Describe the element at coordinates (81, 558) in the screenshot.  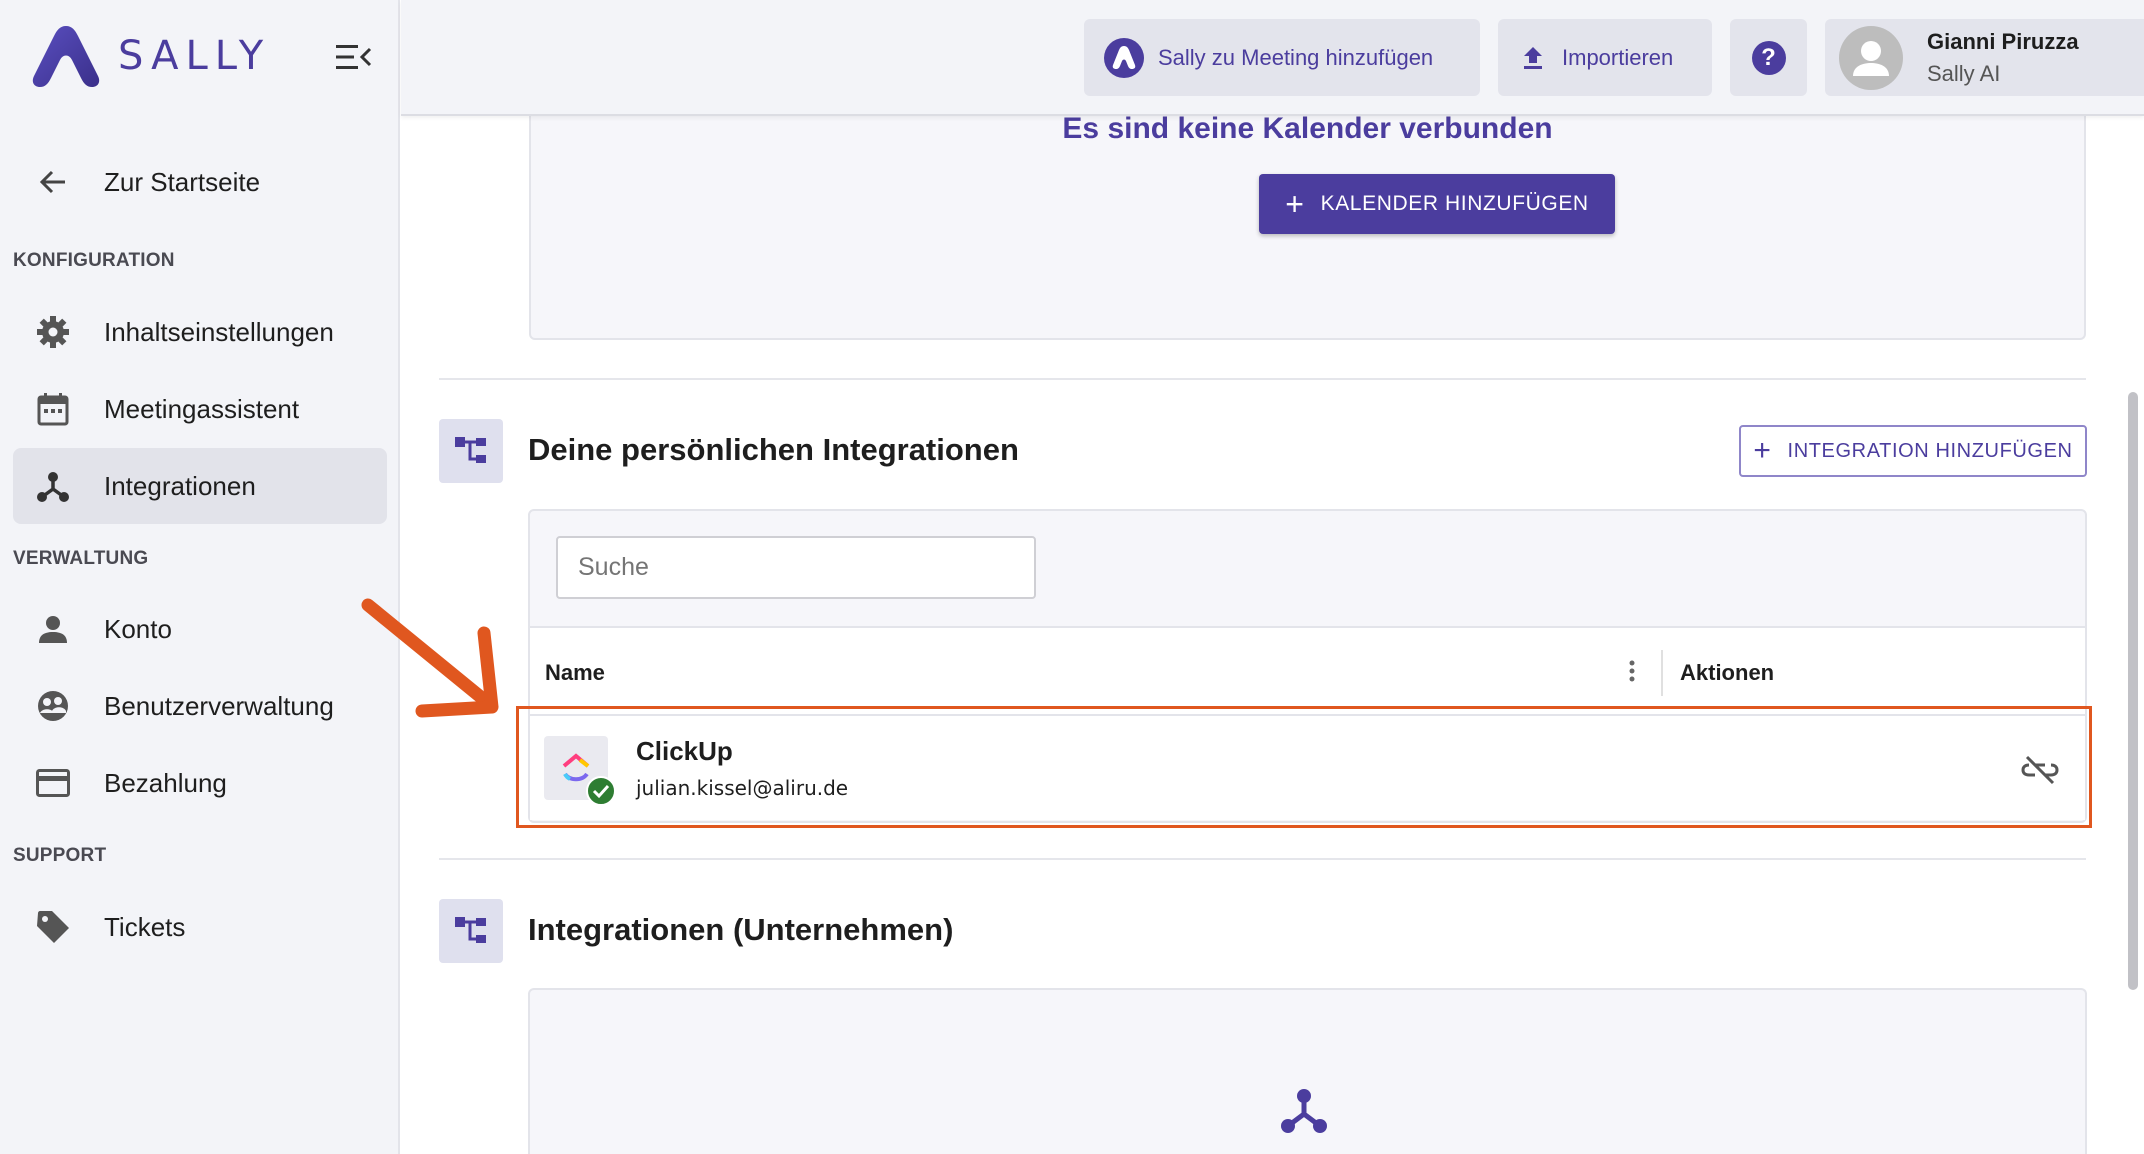
I see `section-label-admin: VERWALTUNG` at that location.